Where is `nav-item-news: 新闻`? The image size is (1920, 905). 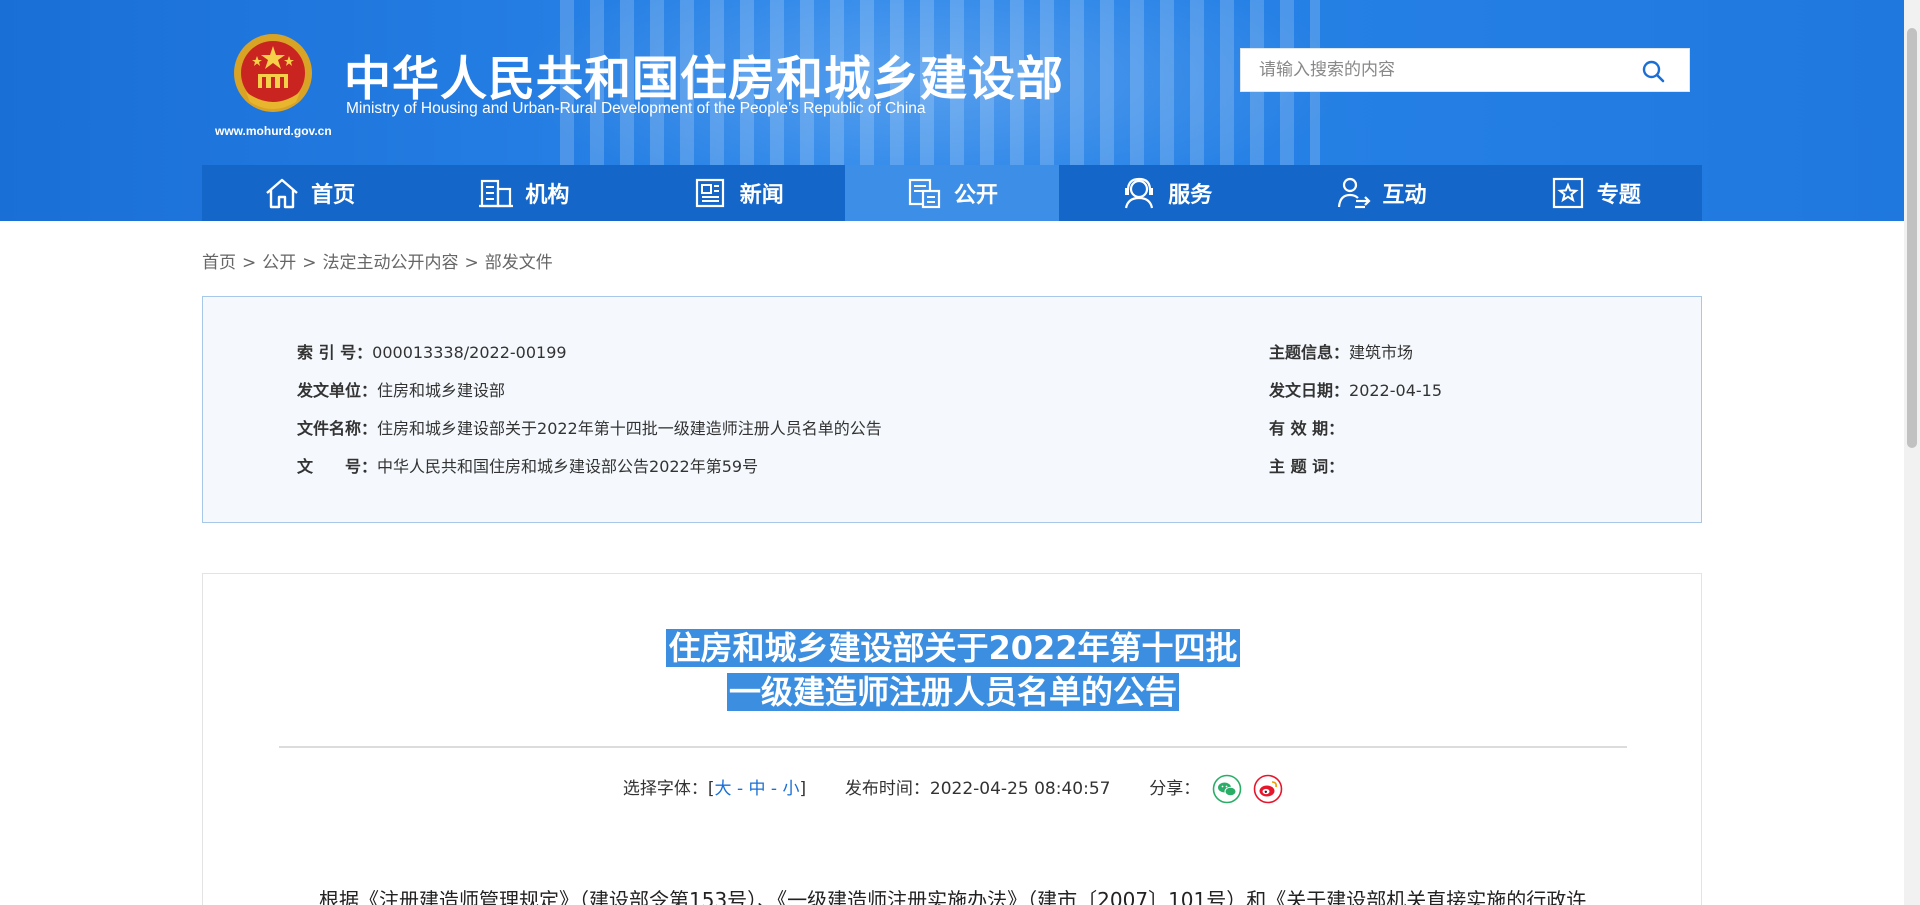
nav-item-news: 新闻 is located at coordinates (738, 193).